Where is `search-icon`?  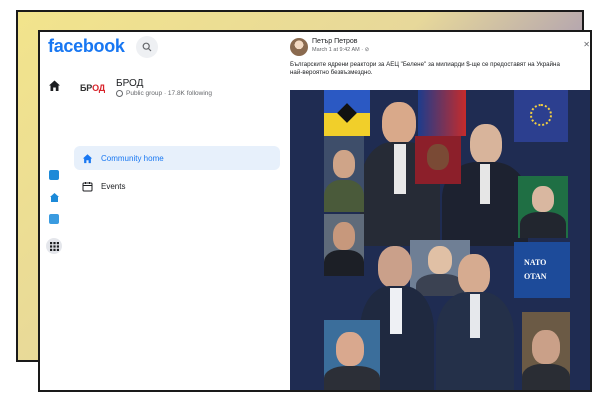 search-icon is located at coordinates (147, 47).